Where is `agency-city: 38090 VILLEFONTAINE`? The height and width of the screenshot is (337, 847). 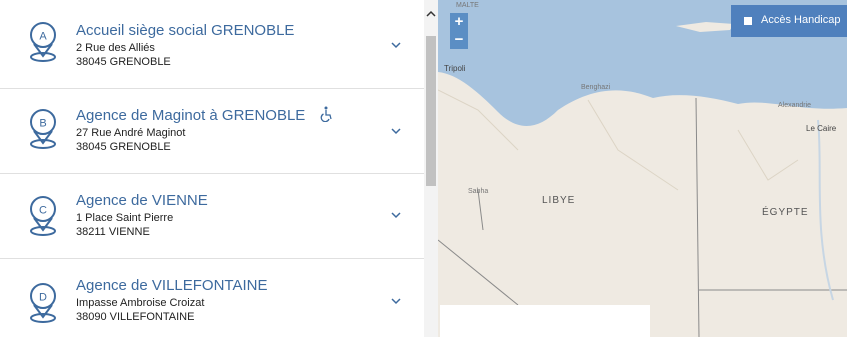 agency-city: 38090 VILLEFONTAINE is located at coordinates (135, 317).